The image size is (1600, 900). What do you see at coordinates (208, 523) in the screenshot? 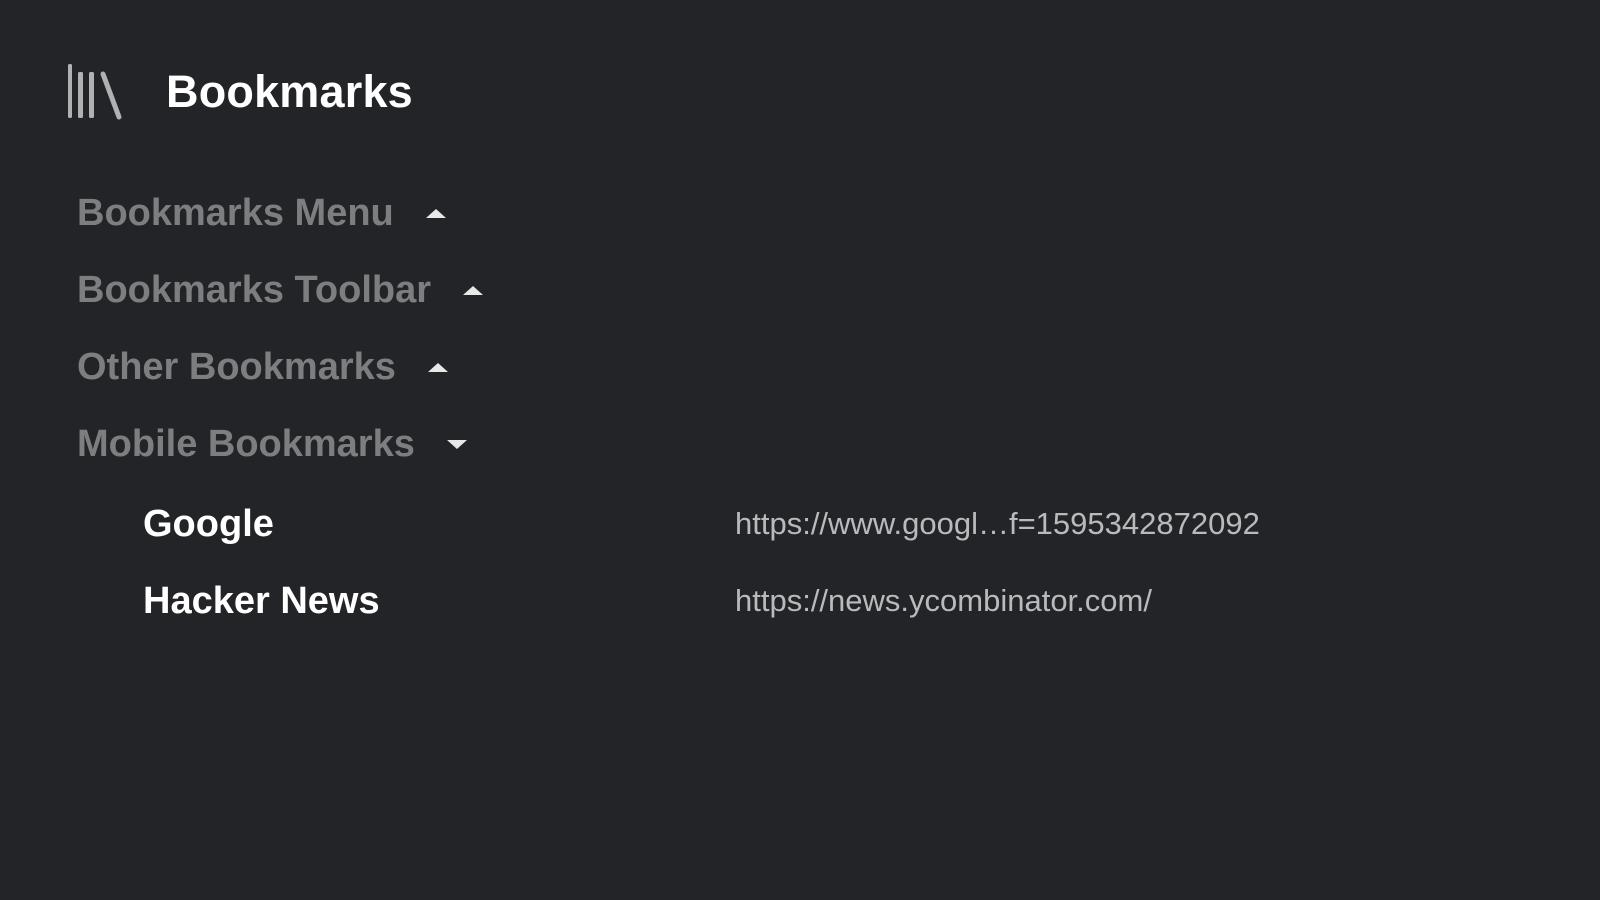
I see `bookmark-title: Google` at bounding box center [208, 523].